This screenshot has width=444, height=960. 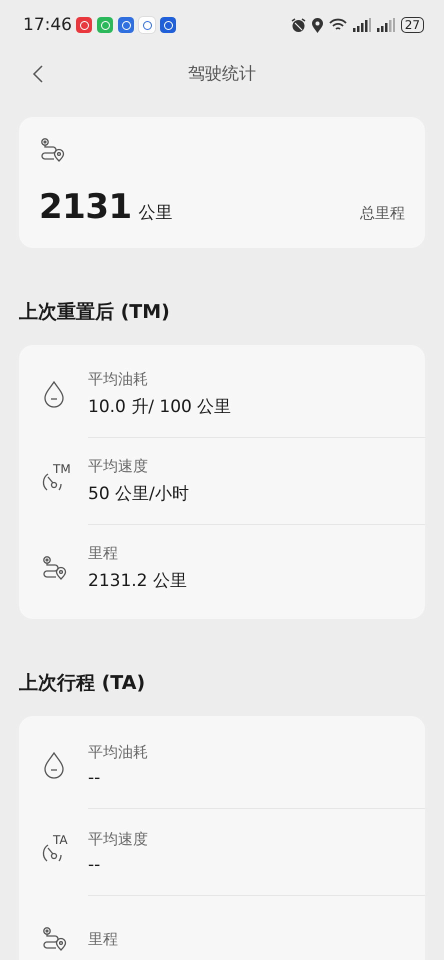 What do you see at coordinates (160, 407) in the screenshot?
I see `stat-value: 10.0 升/ 100 公里` at bounding box center [160, 407].